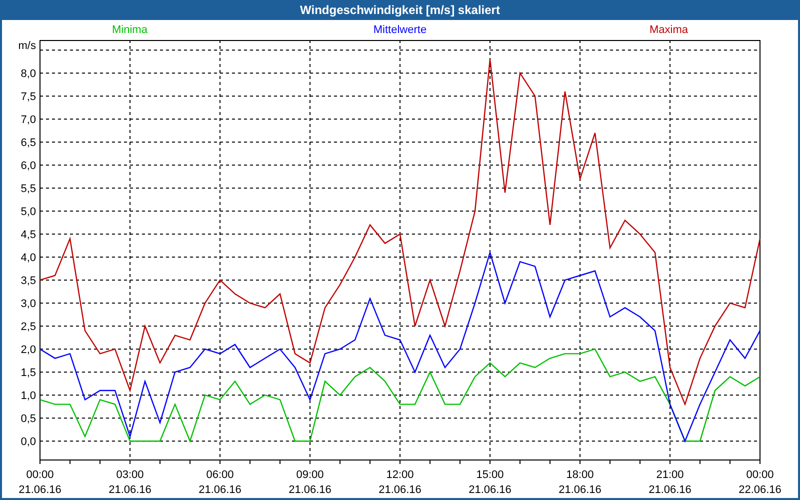 The width and height of the screenshot is (800, 500). I want to click on axis-label: 7,0, so click(28, 120).